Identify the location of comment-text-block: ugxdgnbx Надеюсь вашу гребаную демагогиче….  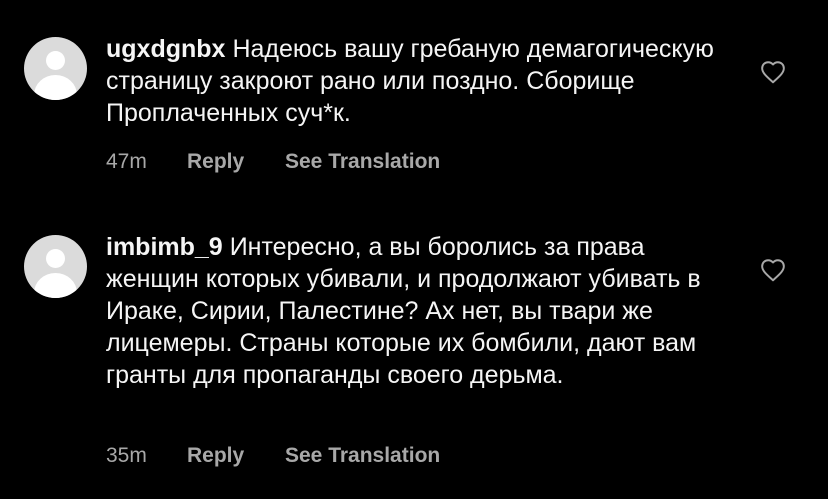
(416, 81).